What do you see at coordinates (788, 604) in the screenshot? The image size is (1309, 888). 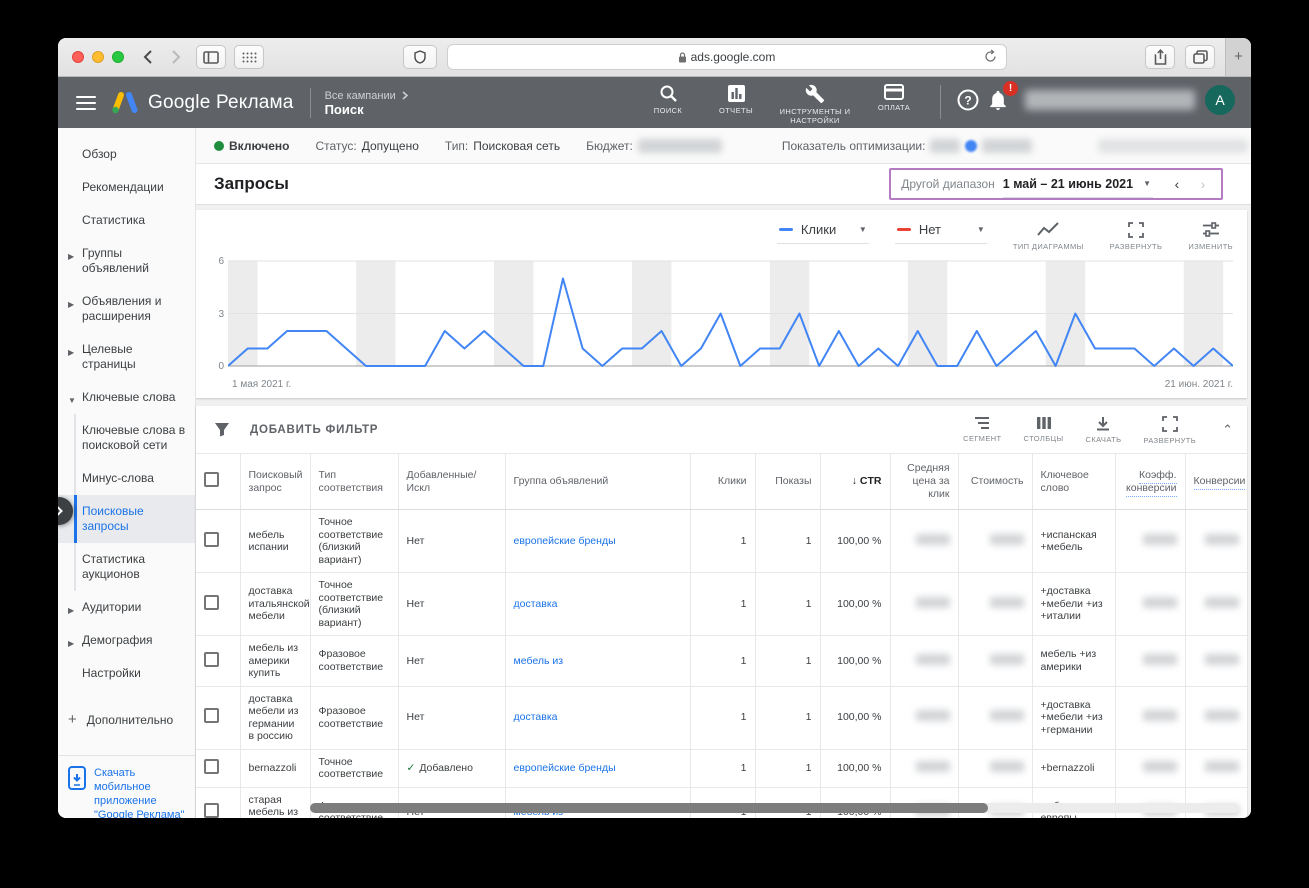 I see `impressions-cell: 1` at bounding box center [788, 604].